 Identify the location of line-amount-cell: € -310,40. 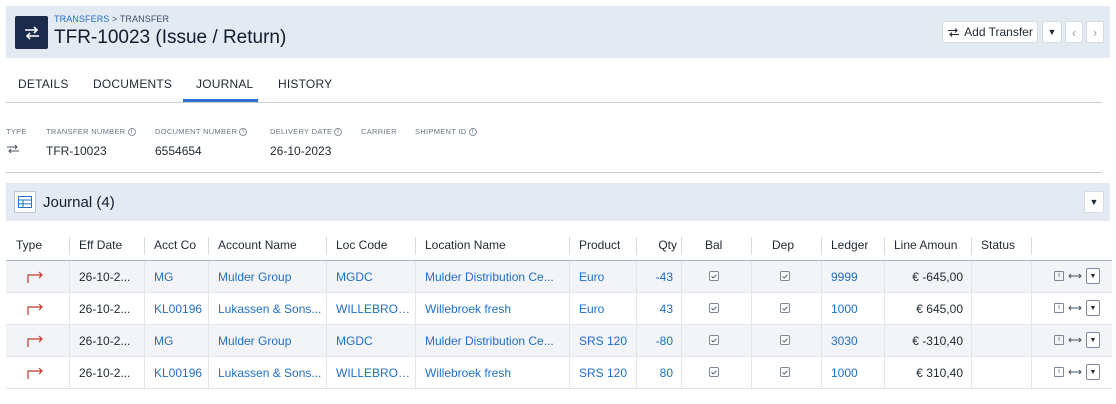
(937, 341).